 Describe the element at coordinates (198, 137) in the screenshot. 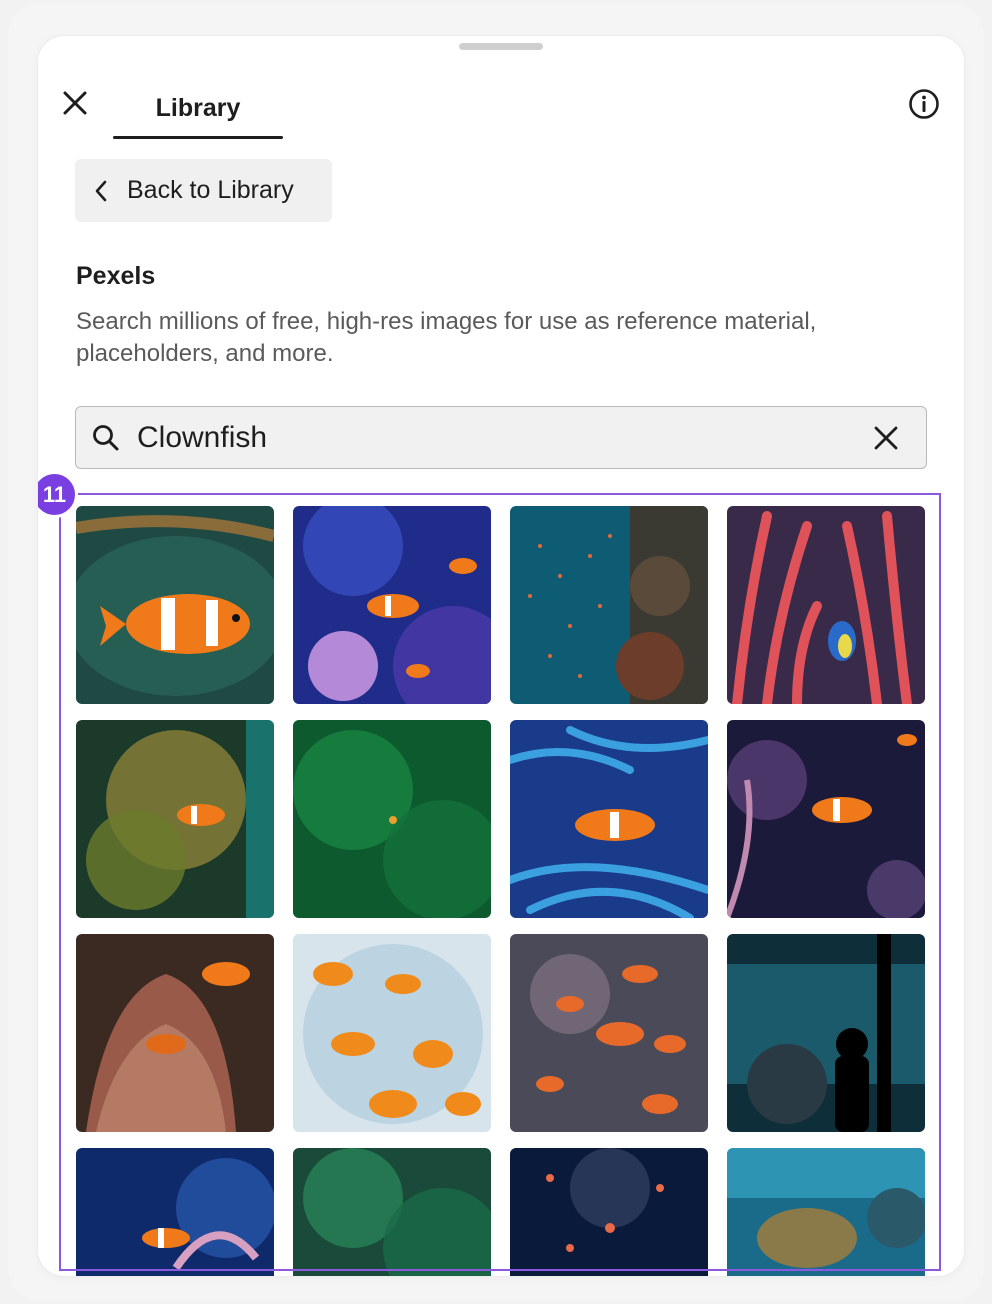

I see `tab-active-indicator` at that location.